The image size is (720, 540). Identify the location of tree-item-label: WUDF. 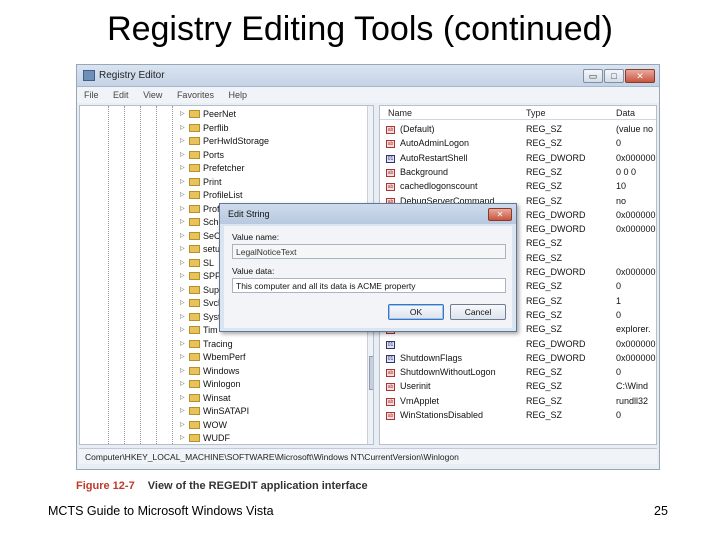
(216, 438).